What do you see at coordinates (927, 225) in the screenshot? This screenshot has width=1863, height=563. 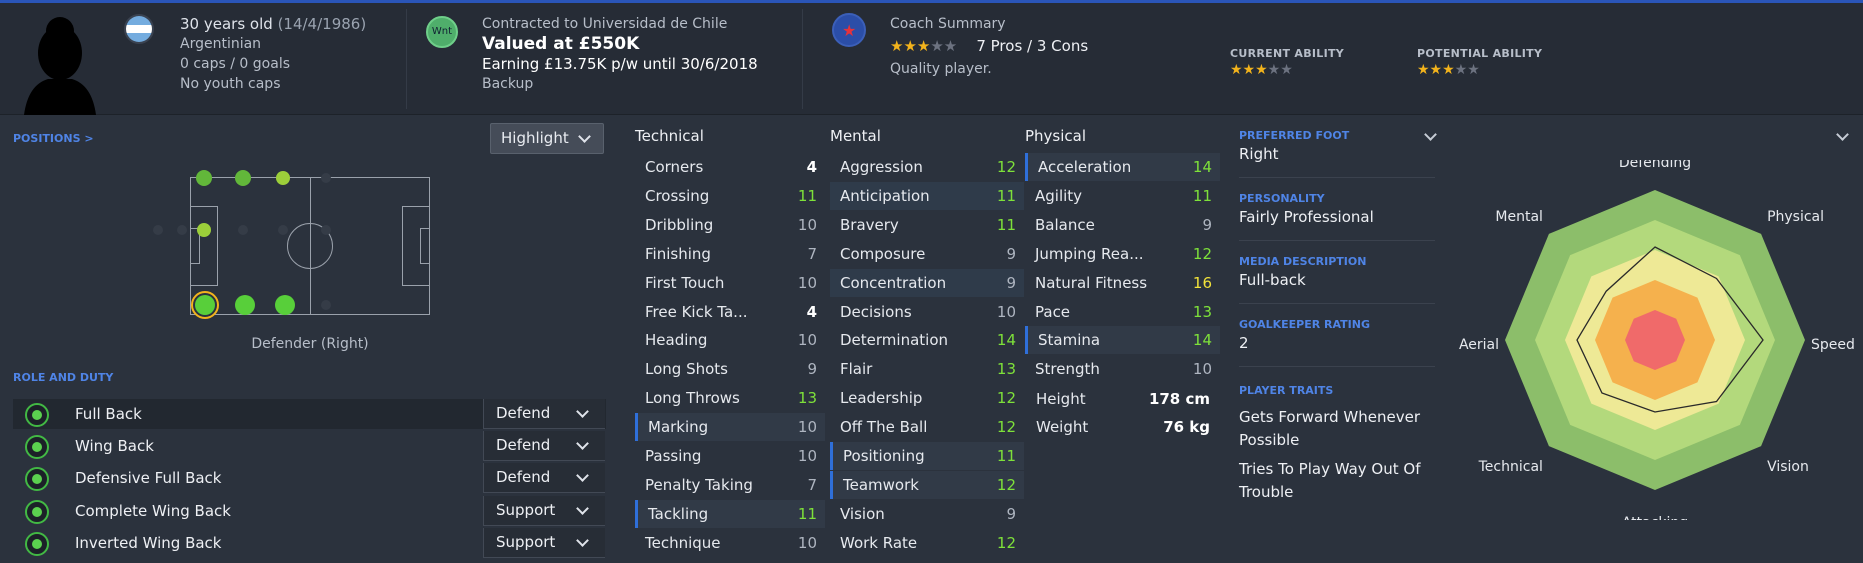 I see `attribute-row: Bravery 11` at bounding box center [927, 225].